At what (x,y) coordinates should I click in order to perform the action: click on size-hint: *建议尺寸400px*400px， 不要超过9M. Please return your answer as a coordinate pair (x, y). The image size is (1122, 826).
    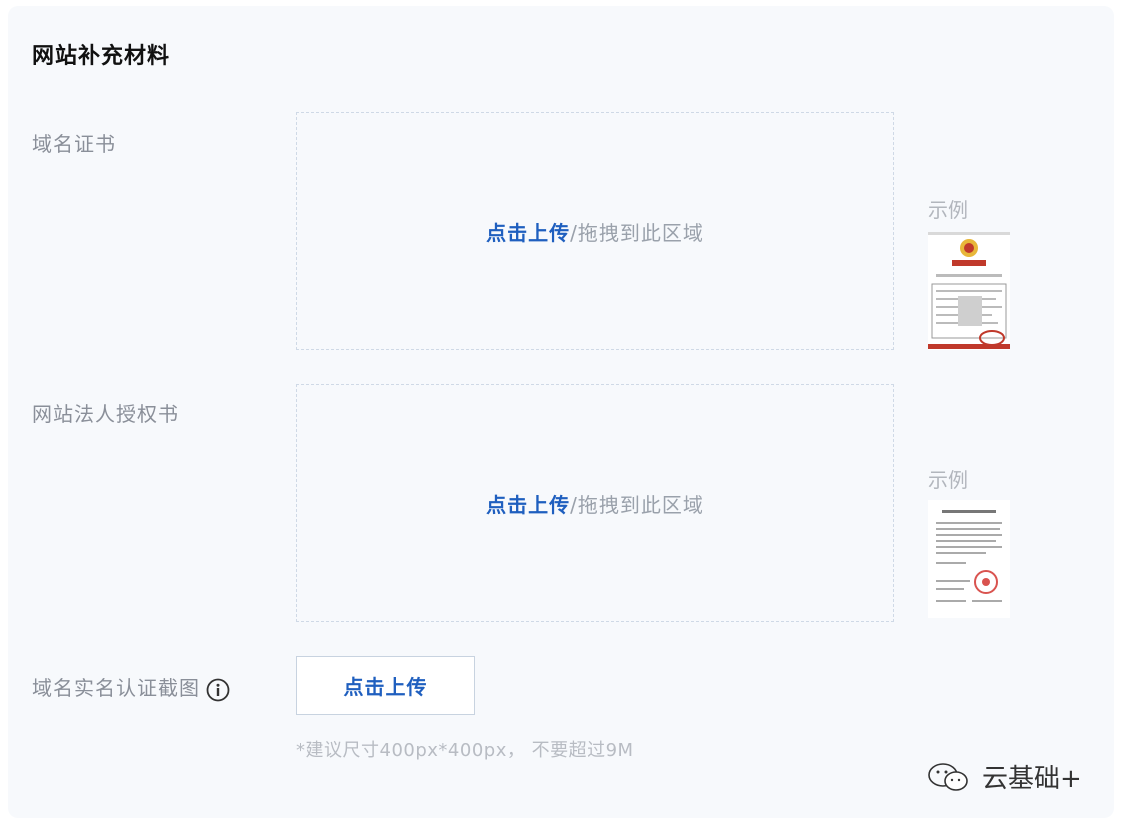
    Looking at the image, I should click on (465, 750).